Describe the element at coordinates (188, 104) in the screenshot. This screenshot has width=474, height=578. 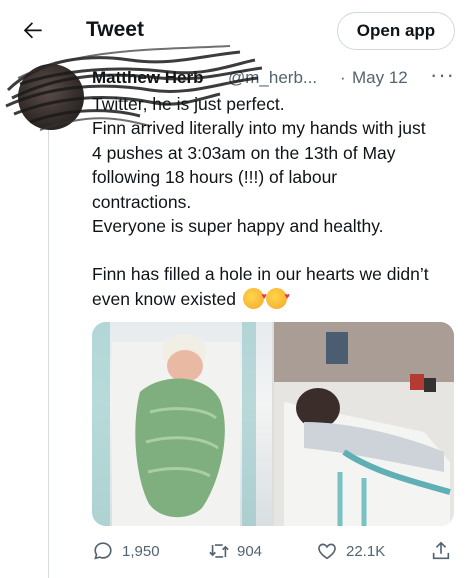
I see `tweet-line: Twitter, he is just perfect.` at that location.